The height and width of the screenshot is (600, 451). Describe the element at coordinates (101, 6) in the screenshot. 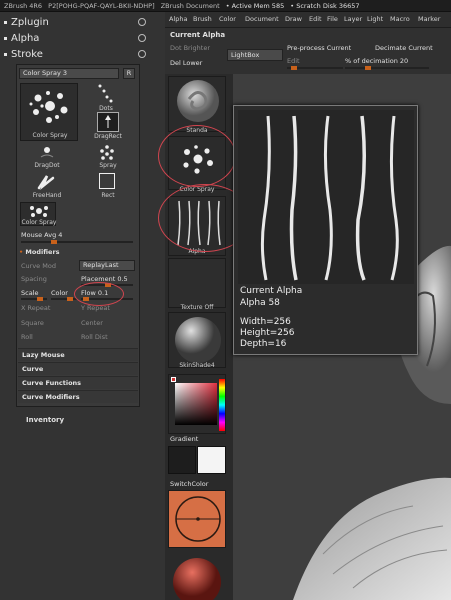

I see `serial-text: P2[POHG-PQAF-QAYL-BKII-NDHP]` at that location.